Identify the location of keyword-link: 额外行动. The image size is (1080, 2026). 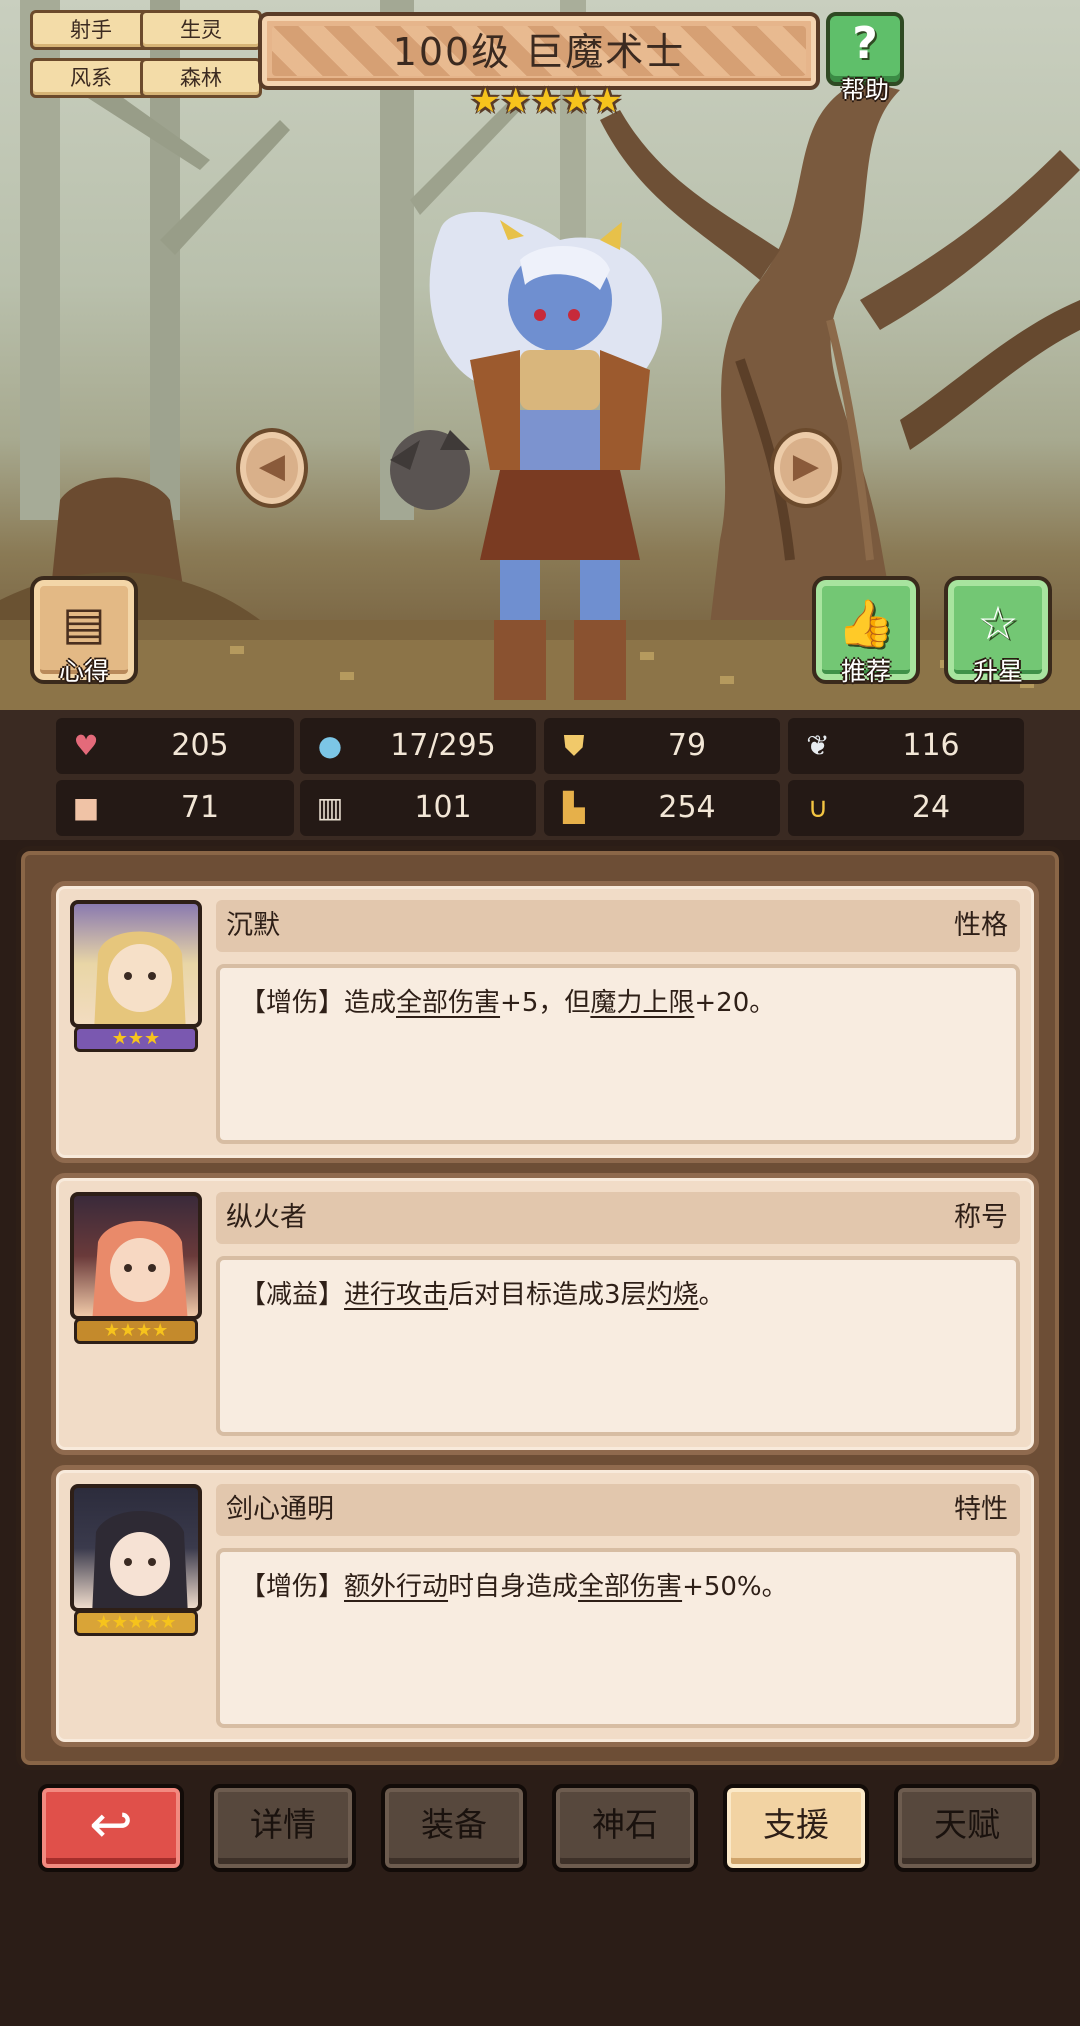
(396, 1587).